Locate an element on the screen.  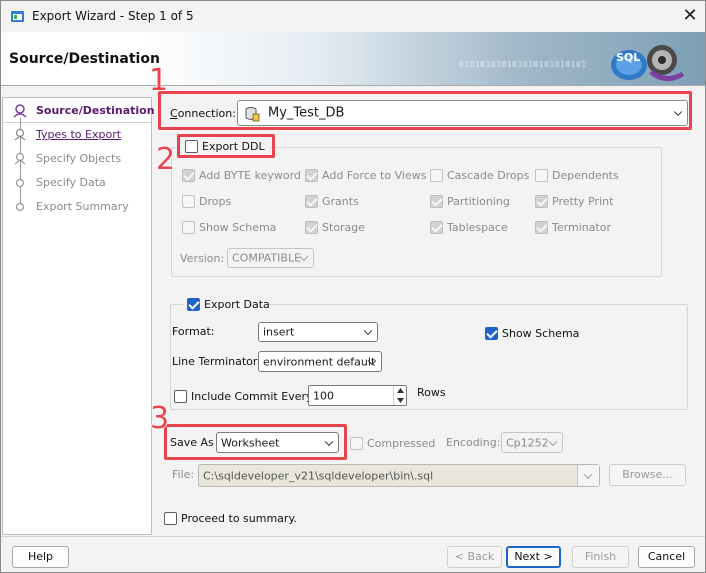
back-button: < Back is located at coordinates (474, 557).